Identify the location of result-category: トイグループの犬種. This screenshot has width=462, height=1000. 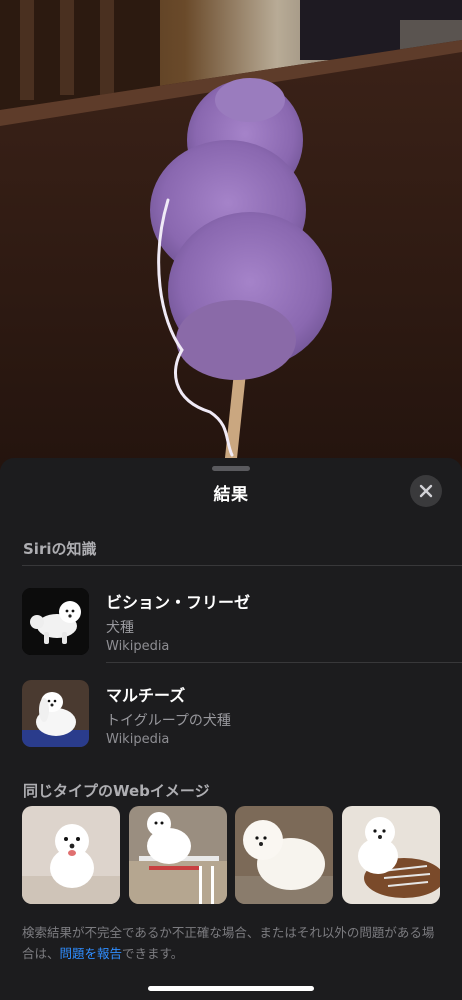
(168, 721).